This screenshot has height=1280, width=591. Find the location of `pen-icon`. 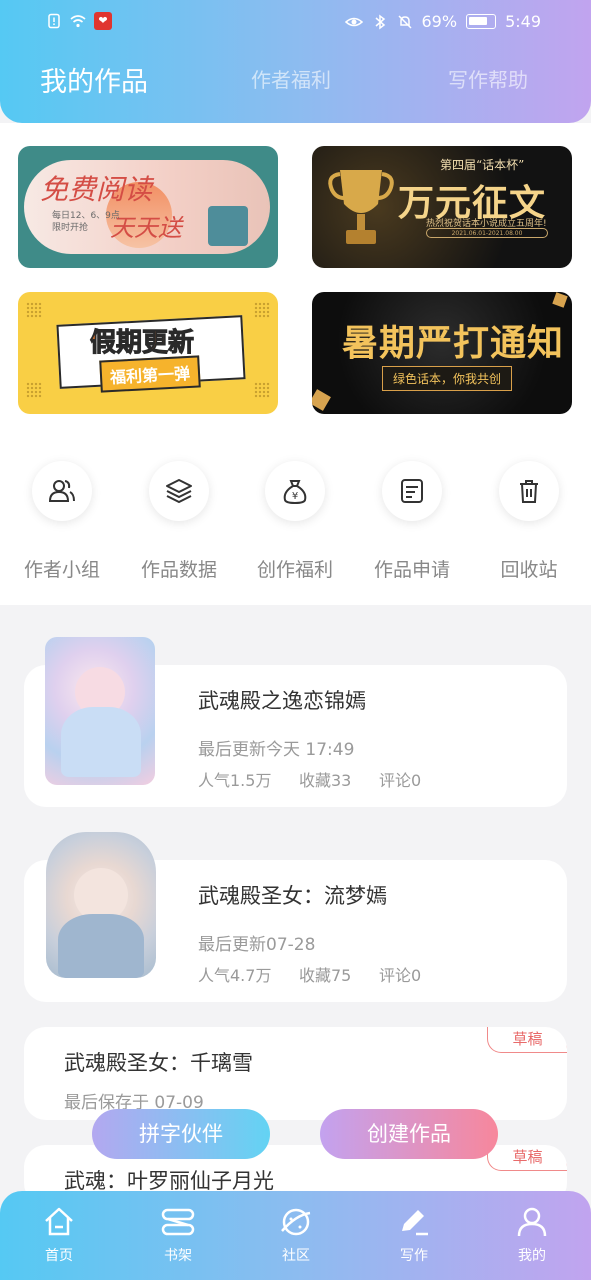

pen-icon is located at coordinates (415, 1223).